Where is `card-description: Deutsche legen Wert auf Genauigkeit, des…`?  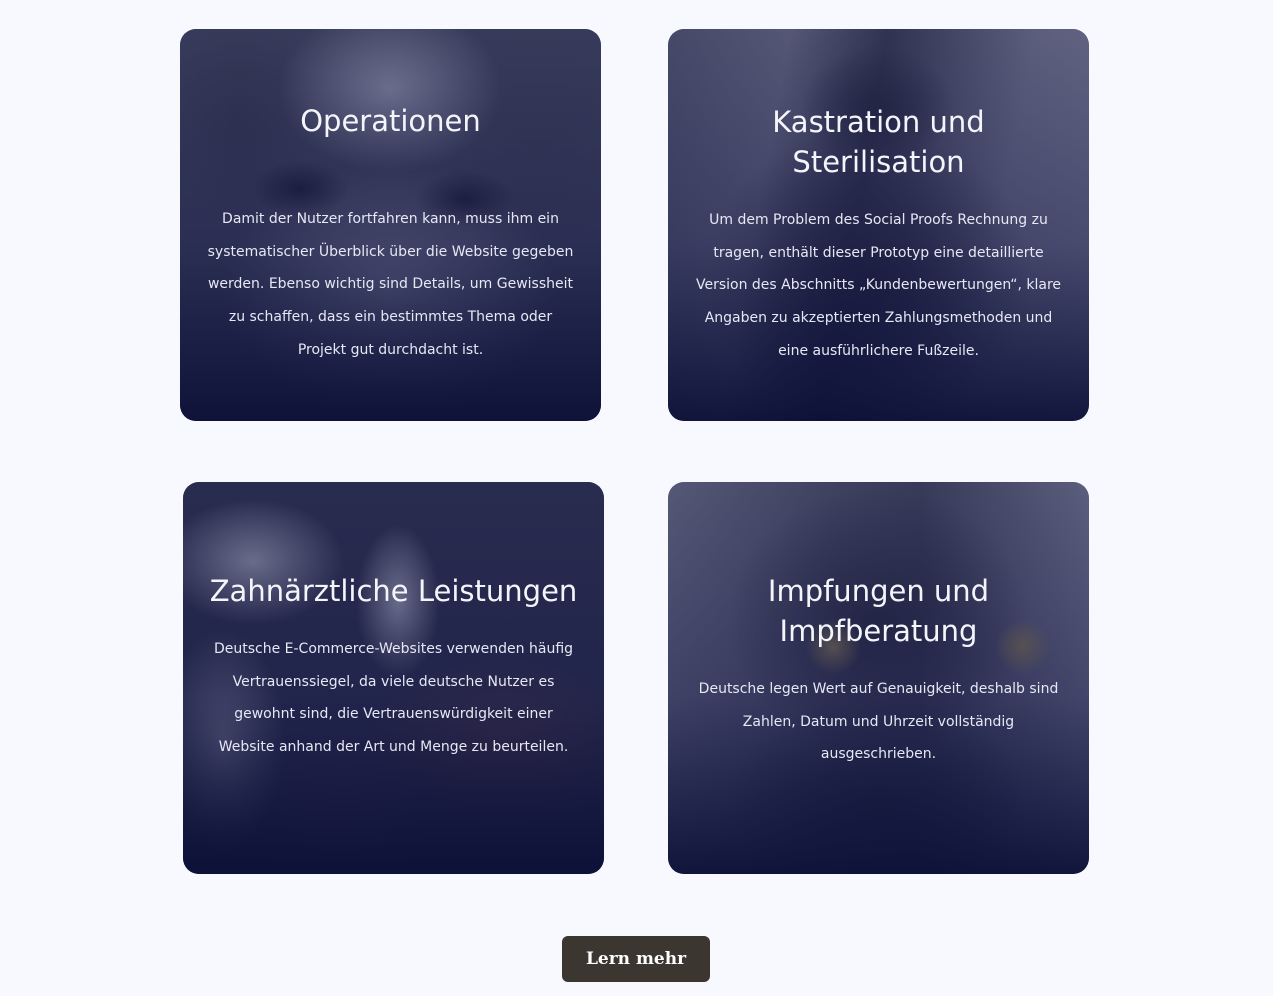 card-description: Deutsche legen Wert auf Genauigkeit, des… is located at coordinates (878, 722).